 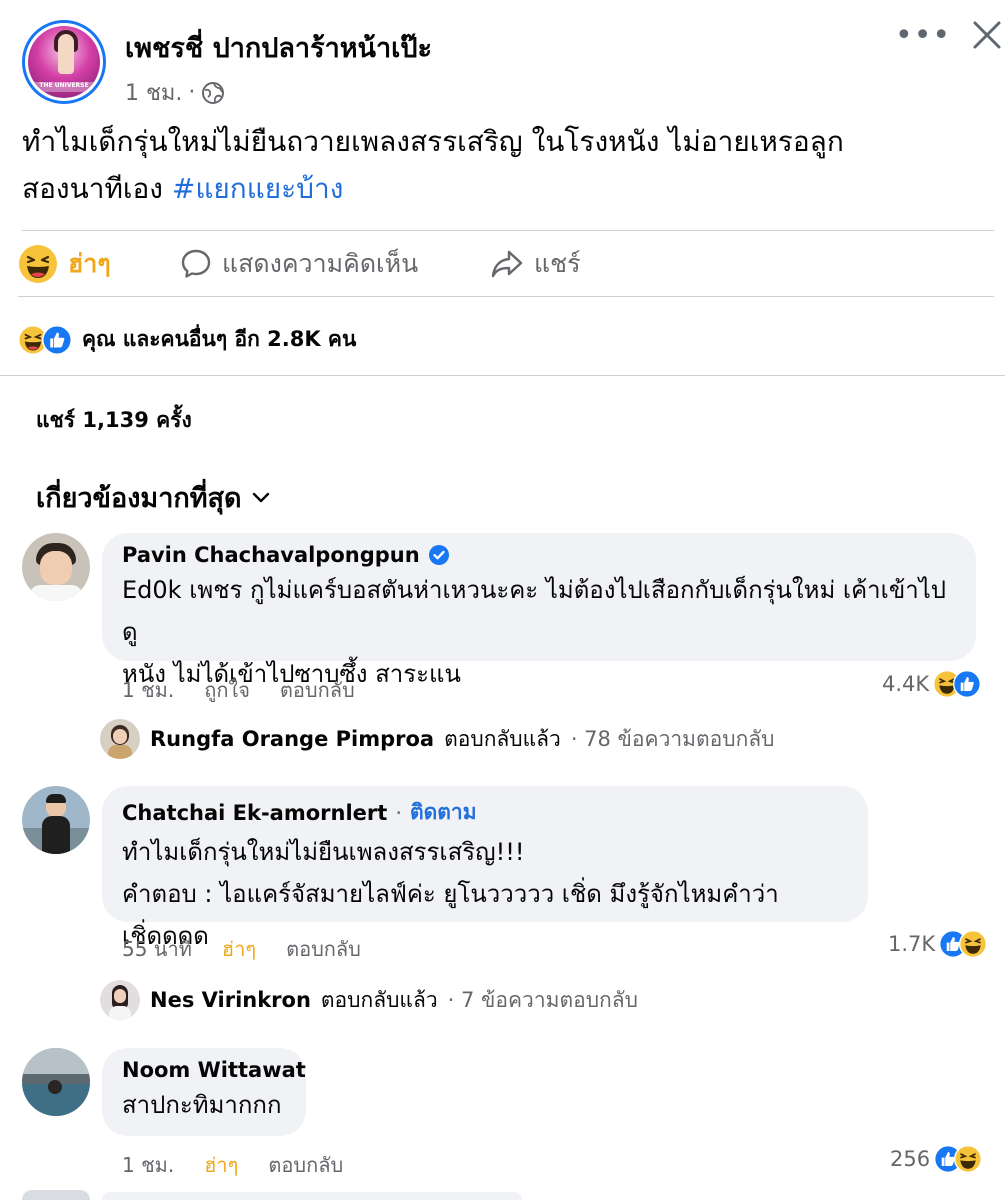 I want to click on avatar-figure, so click(x=66, y=54).